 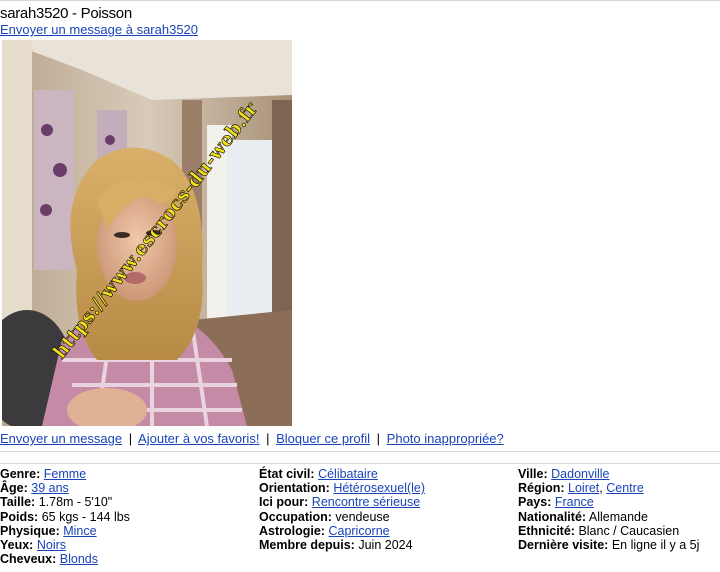 What do you see at coordinates (583, 488) in the screenshot?
I see `region-link: Loiret` at bounding box center [583, 488].